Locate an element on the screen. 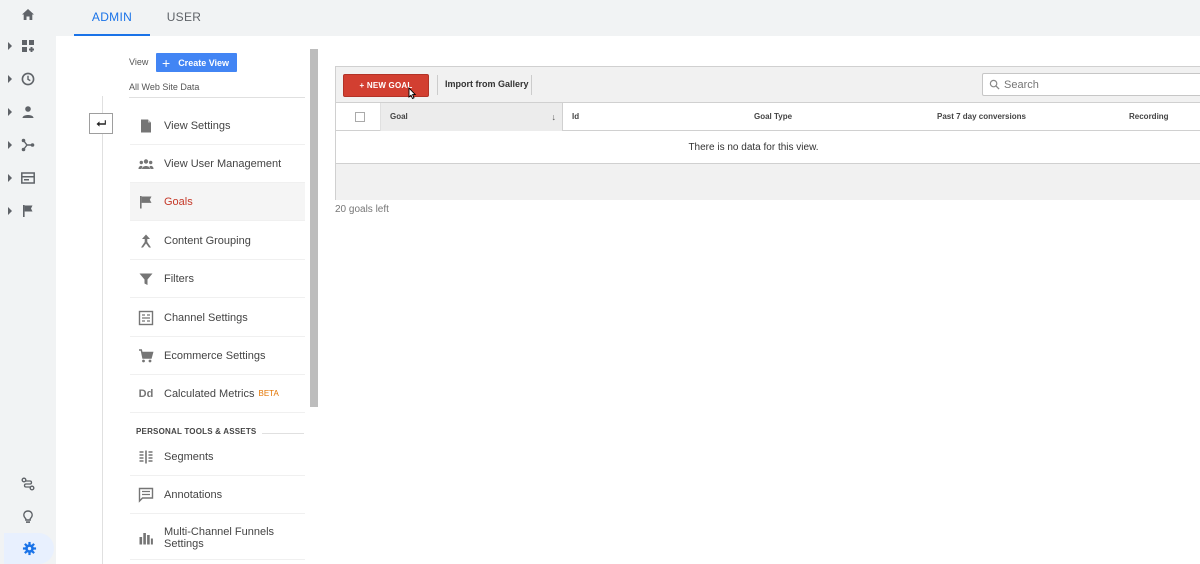 Image resolution: width=1200 pixels, height=564 pixels. behavior-nav is located at coordinates (28, 178).